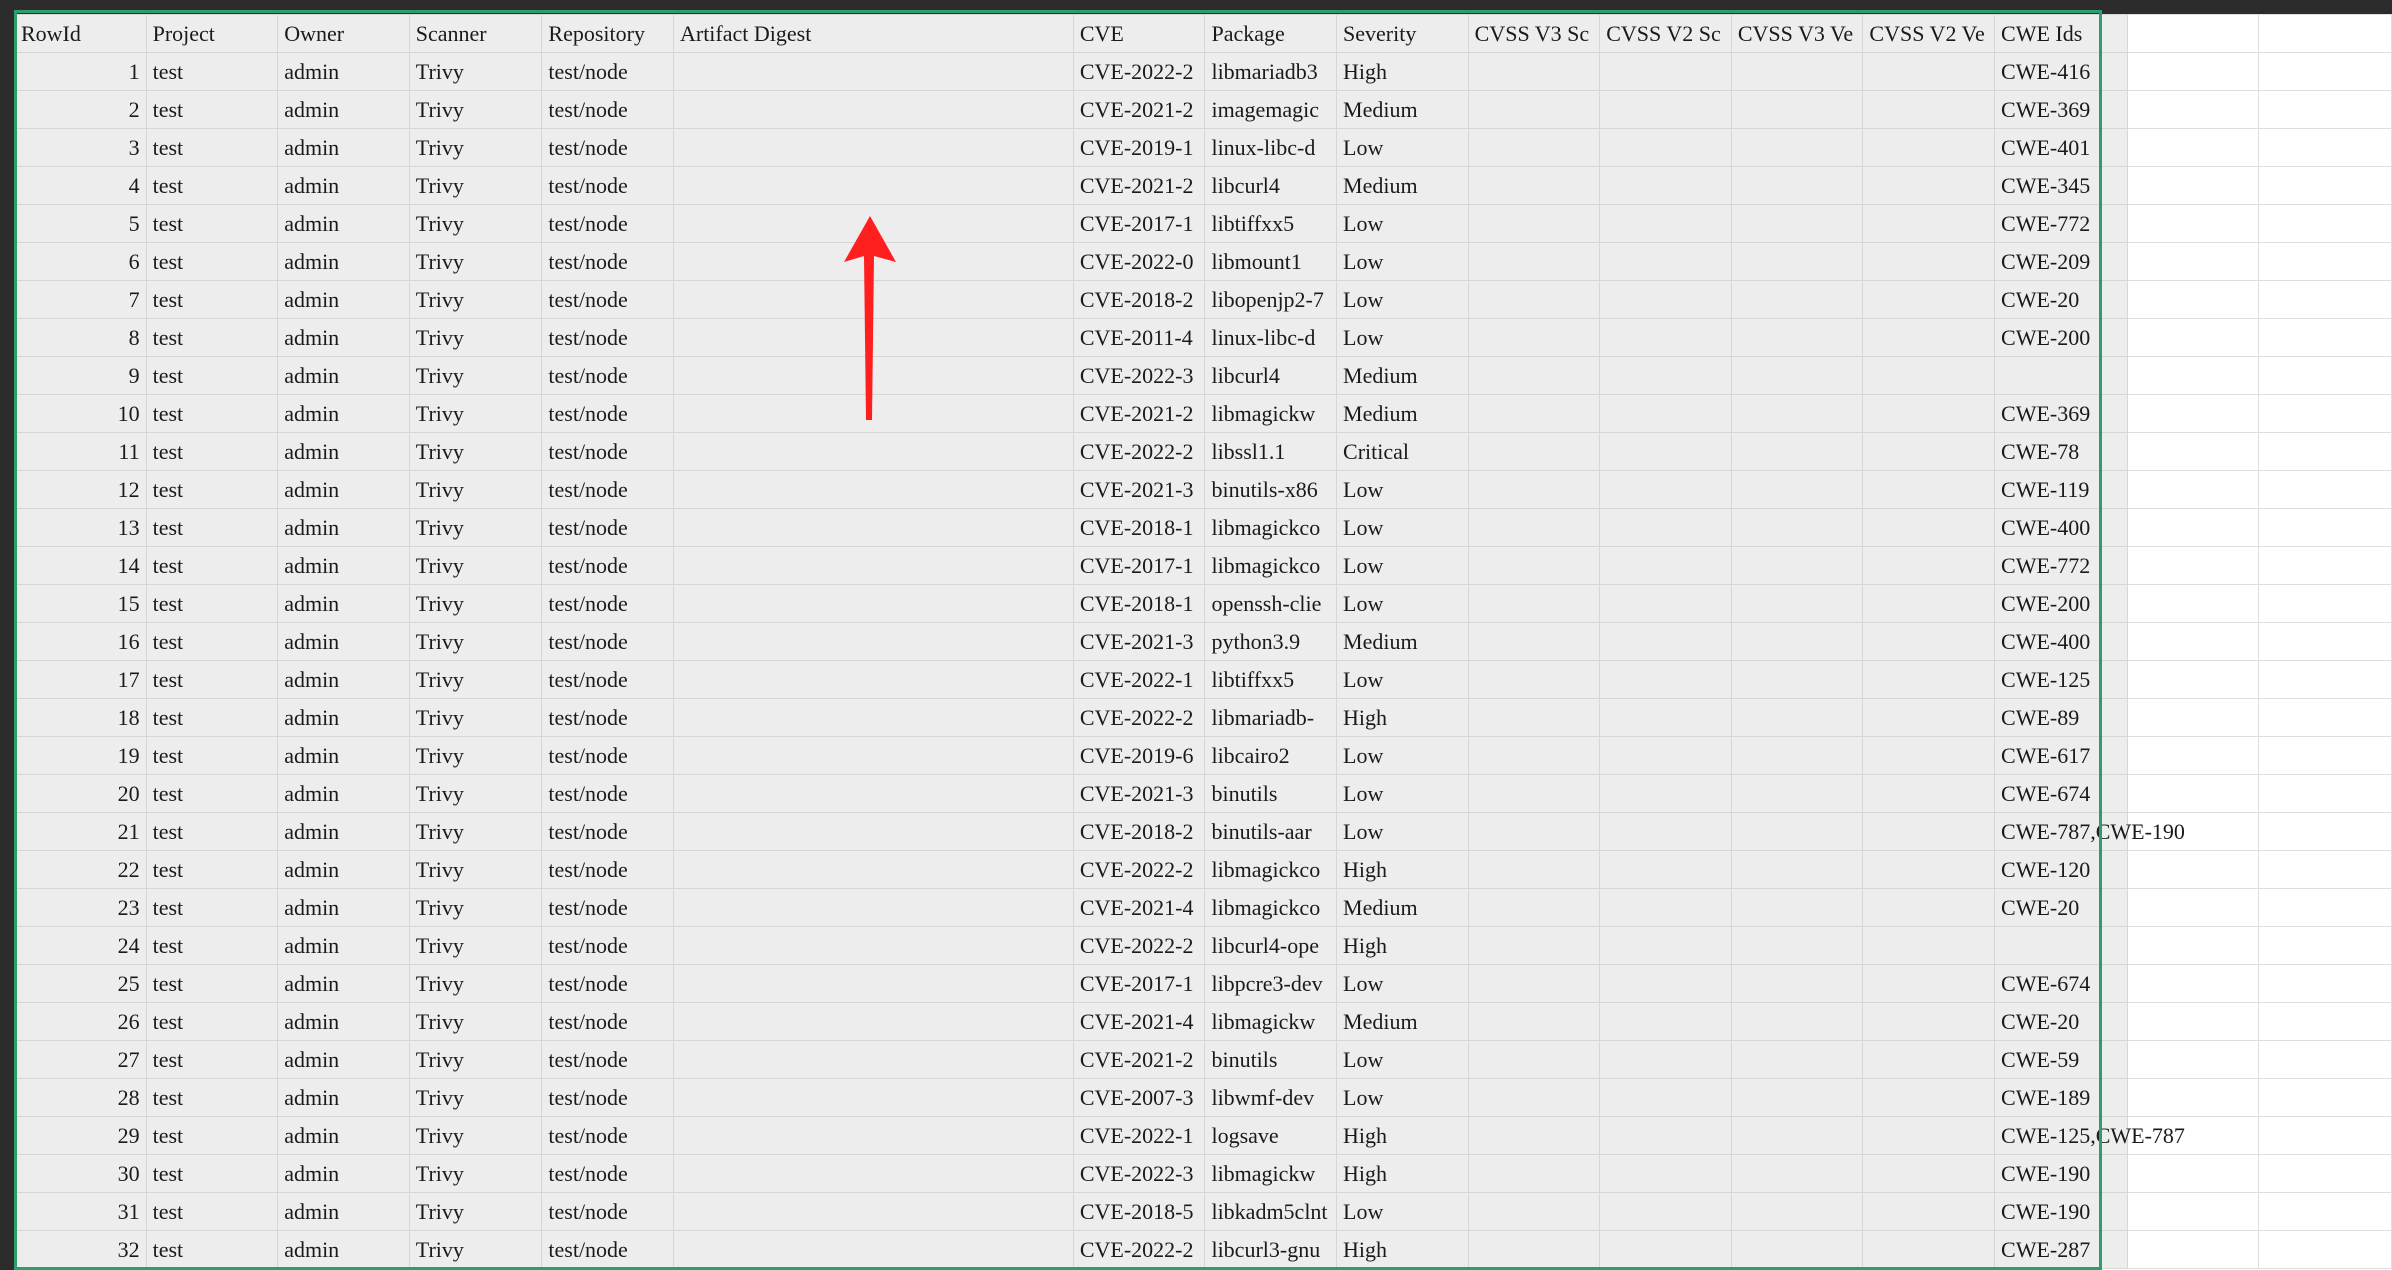  Describe the element at coordinates (80, 983) in the screenshot. I see `row-id-cell: 25` at that location.